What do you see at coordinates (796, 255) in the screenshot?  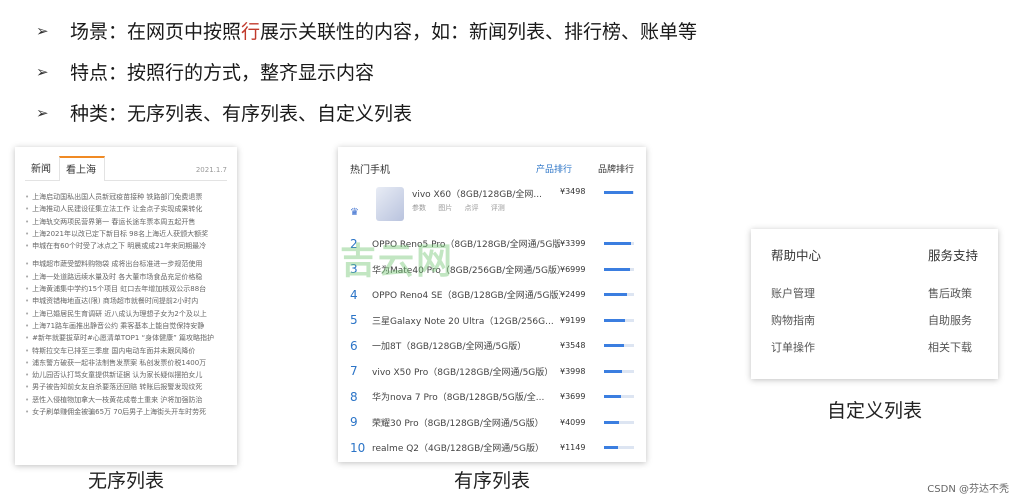 I see `help-center-heading: 帮助中心` at bounding box center [796, 255].